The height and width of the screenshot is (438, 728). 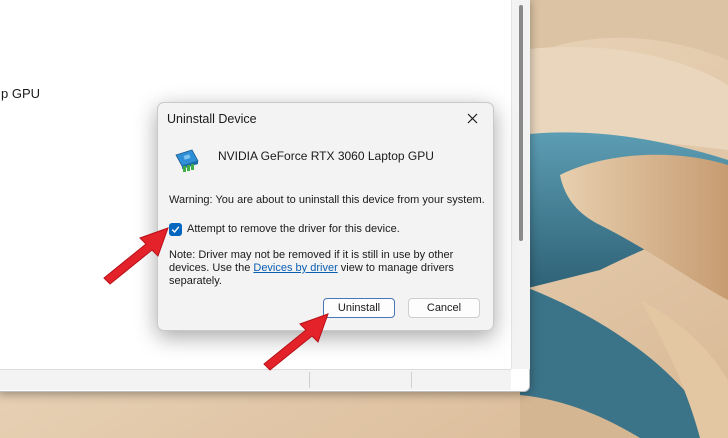 What do you see at coordinates (326, 156) in the screenshot?
I see `device-name: NVIDIA GeForce RTX 3060 Laptop GPU` at bounding box center [326, 156].